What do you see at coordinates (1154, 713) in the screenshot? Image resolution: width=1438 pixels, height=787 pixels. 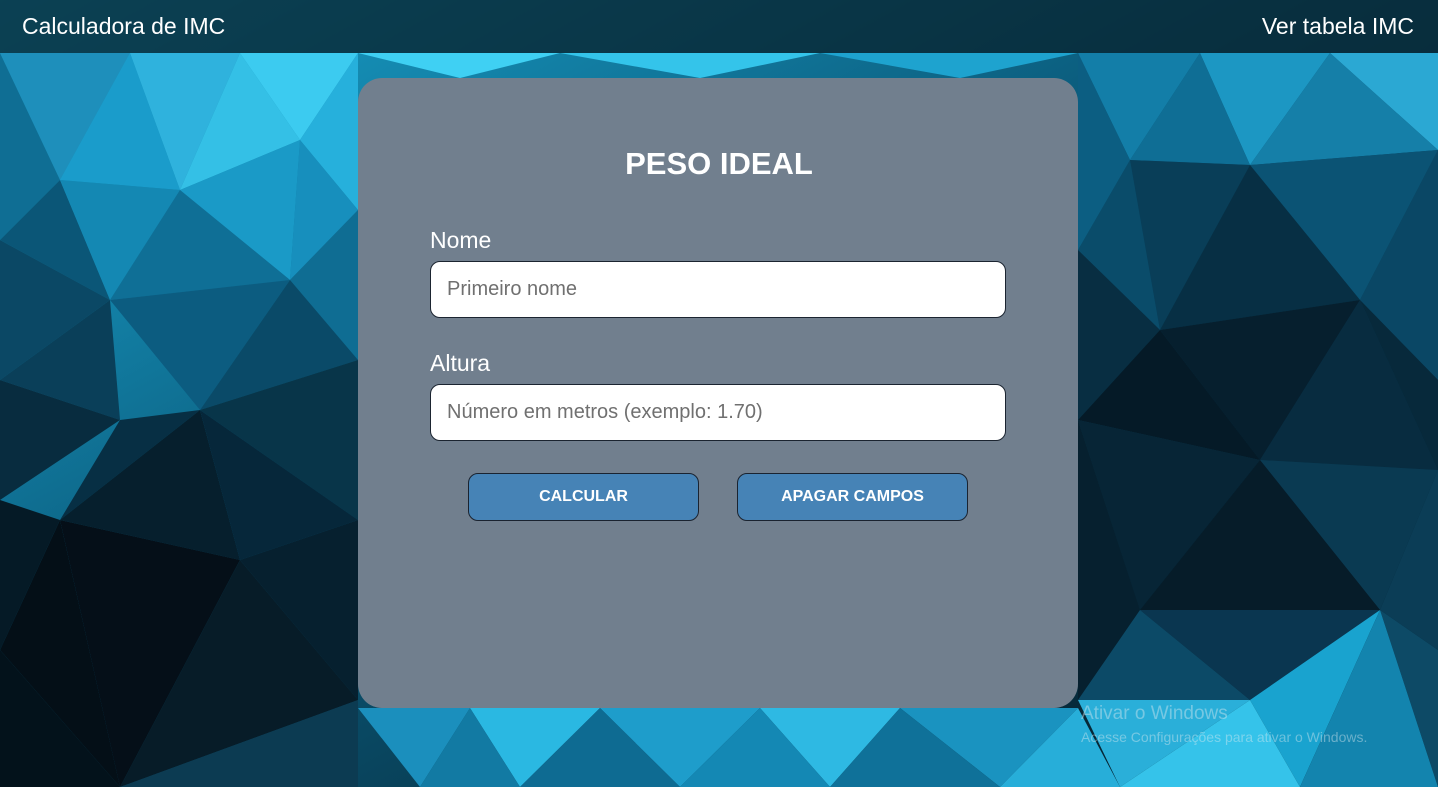 I see `windows-activation-watermark-title: Ativar o Windows` at bounding box center [1154, 713].